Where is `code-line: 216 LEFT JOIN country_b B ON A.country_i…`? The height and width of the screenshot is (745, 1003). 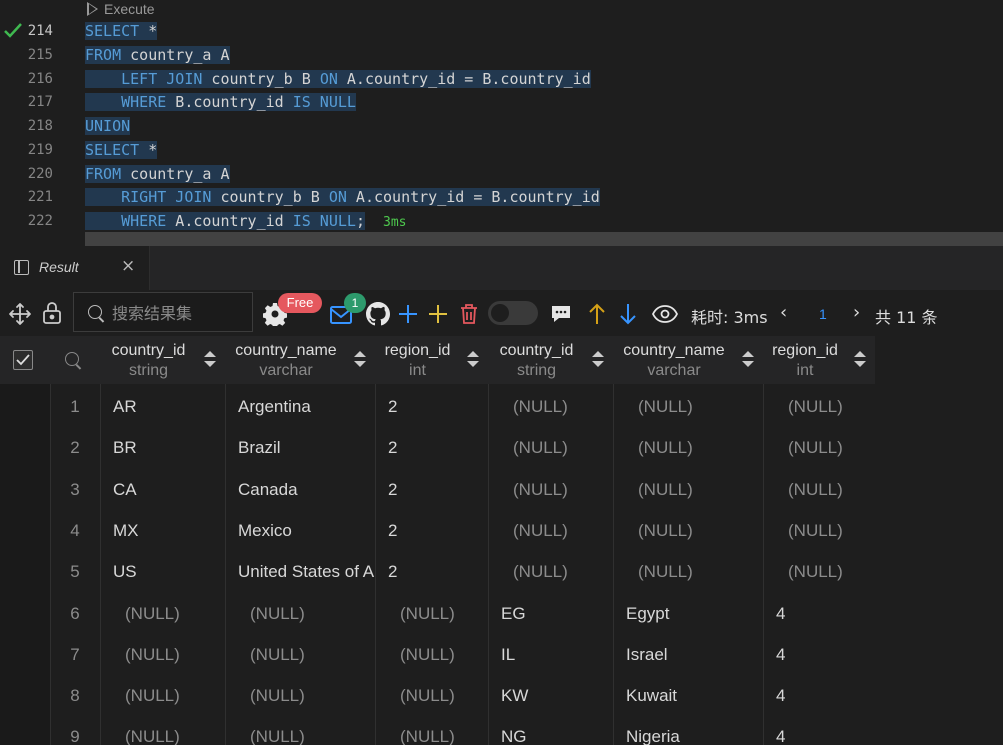 code-line: 216 LEFT JOIN country_b B ON A.country_i… is located at coordinates (501, 79).